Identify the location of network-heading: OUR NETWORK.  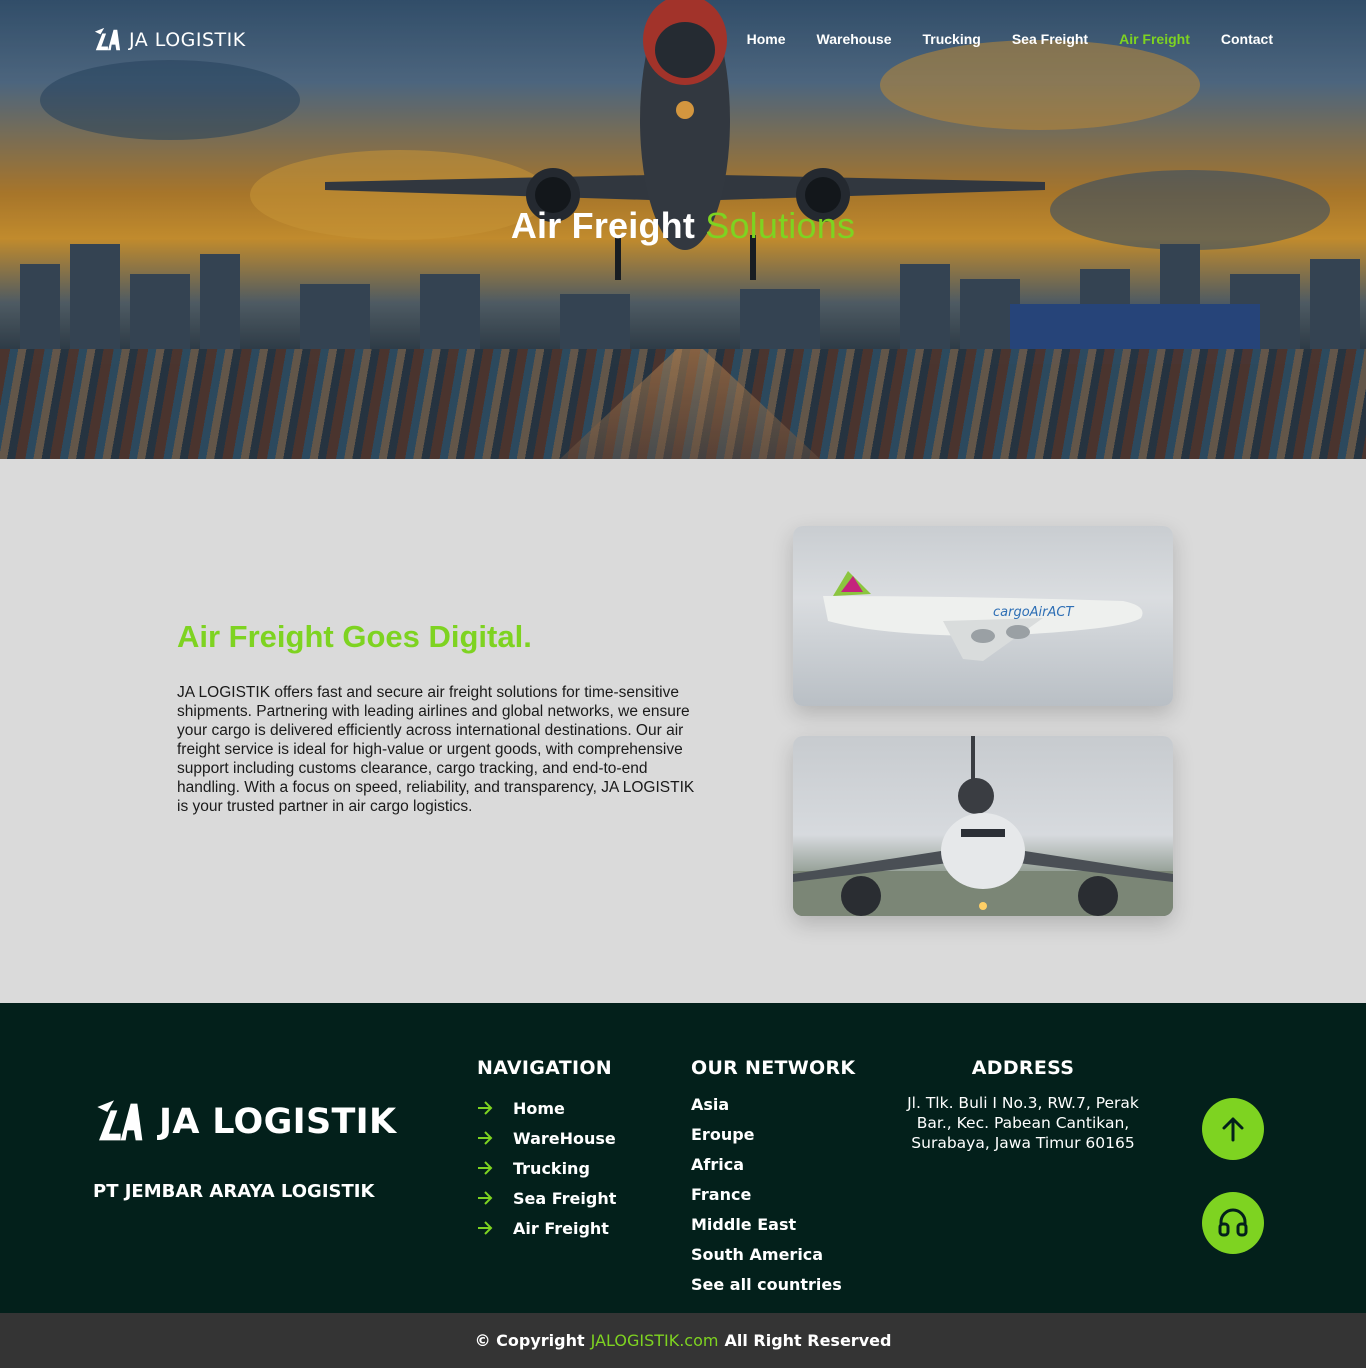
(773, 1068).